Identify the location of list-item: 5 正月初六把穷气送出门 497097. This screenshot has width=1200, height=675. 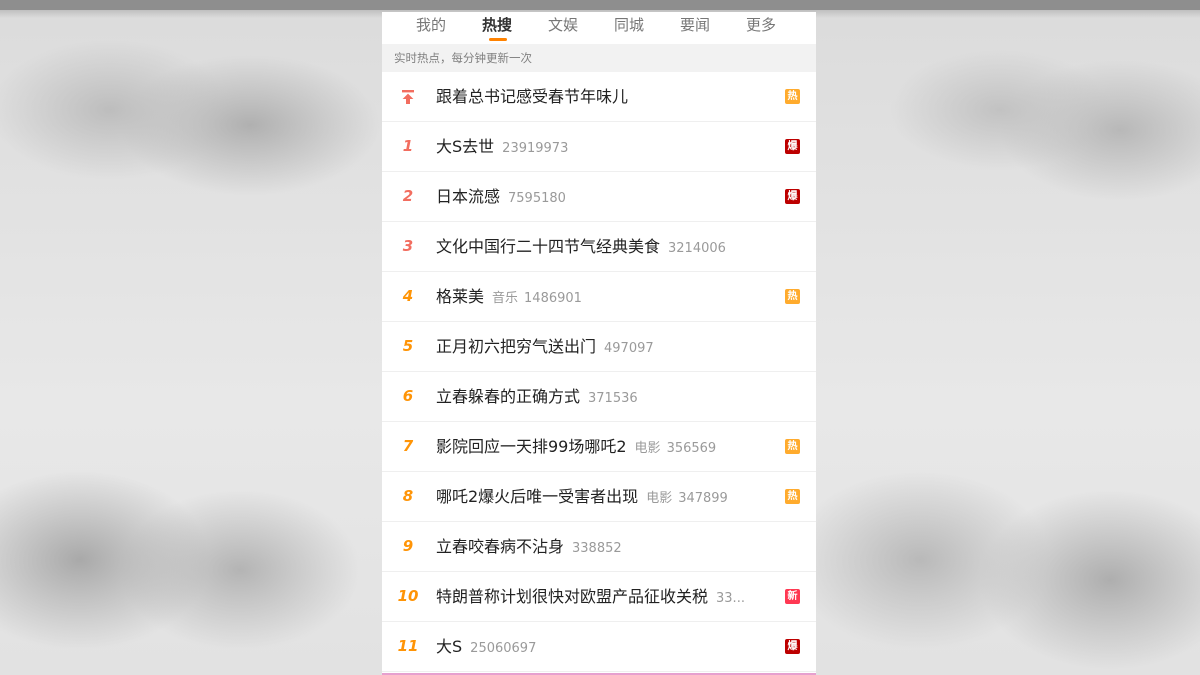
(599, 347).